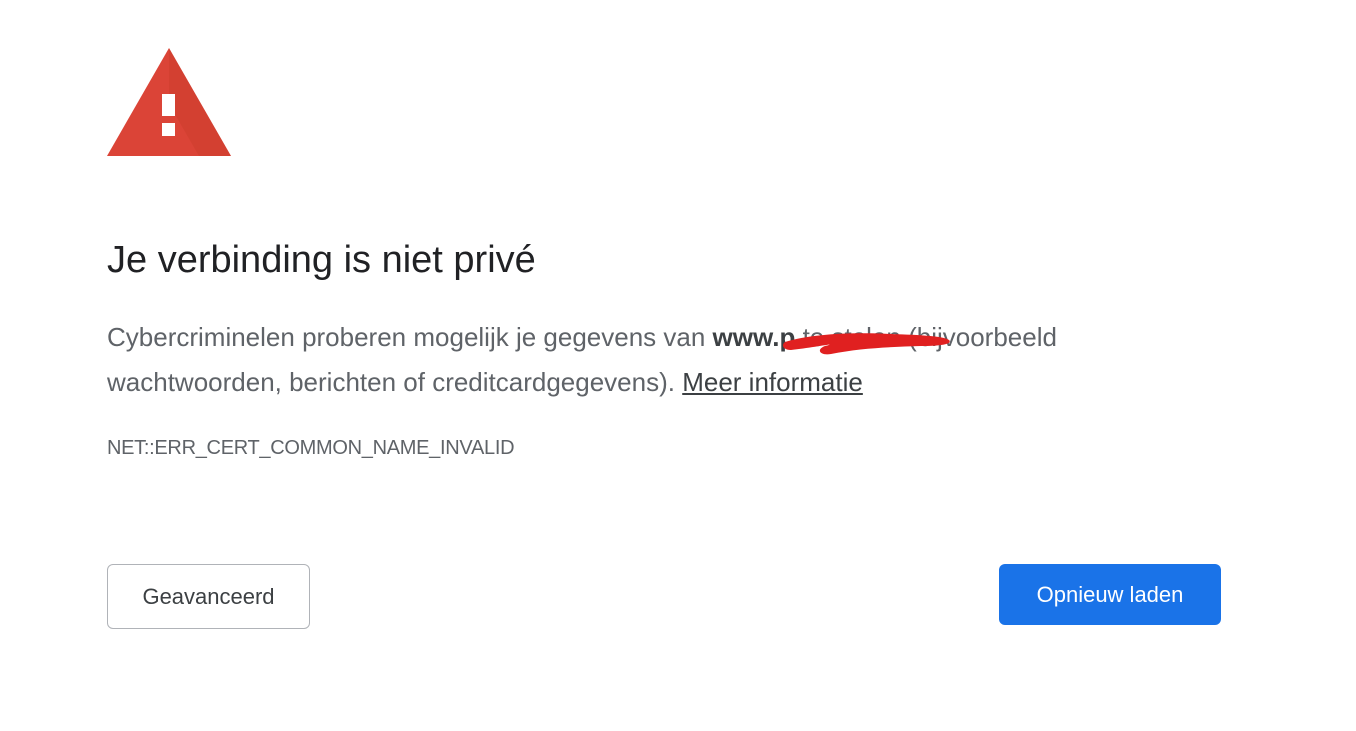 This screenshot has height=731, width=1356. I want to click on reload-button: Opnieuw laden, so click(1110, 594).